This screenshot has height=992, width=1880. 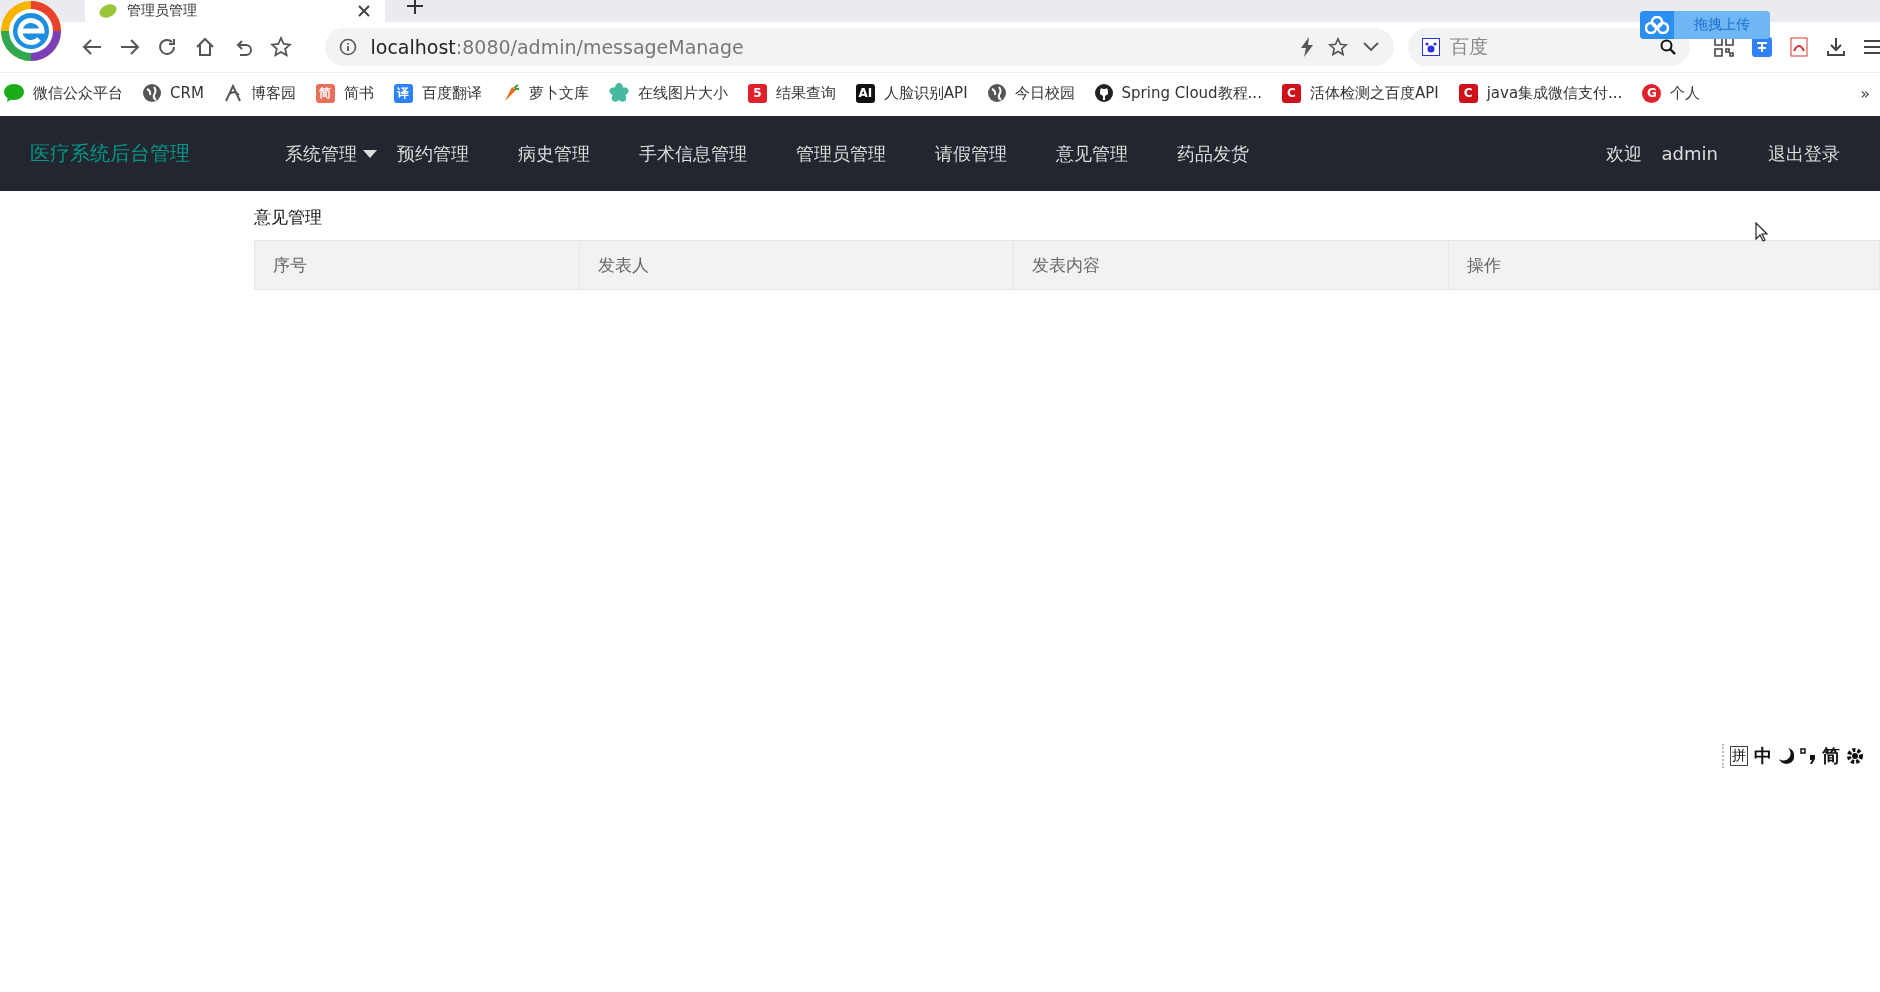 What do you see at coordinates (108, 11) in the screenshot?
I see `leaf-icon` at bounding box center [108, 11].